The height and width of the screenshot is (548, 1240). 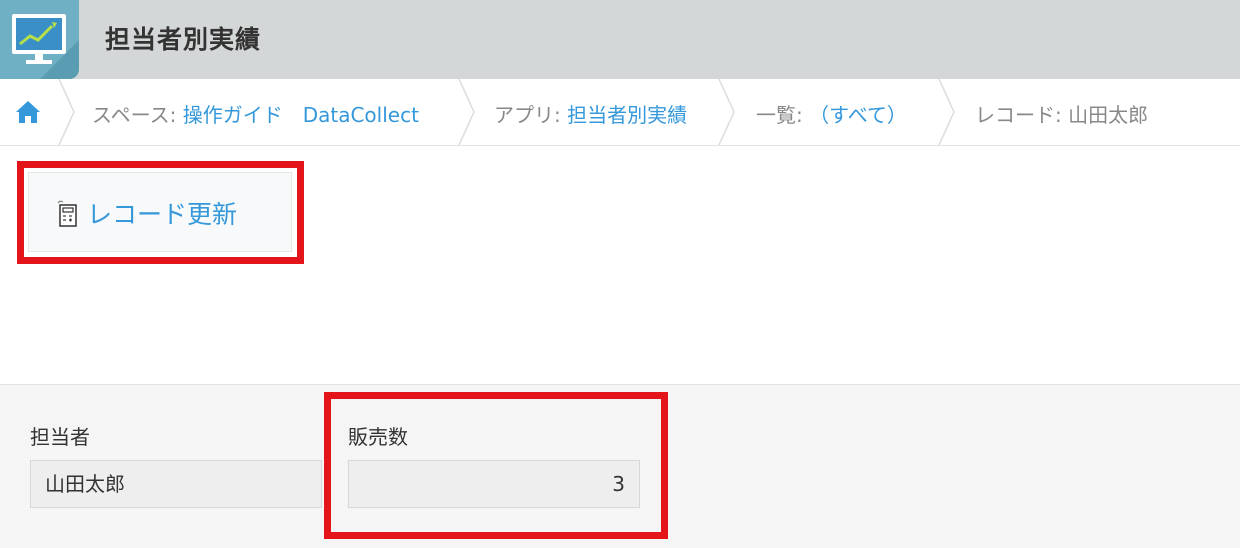 I want to click on breadcrumb-view-link: （すべて）, so click(x=858, y=115).